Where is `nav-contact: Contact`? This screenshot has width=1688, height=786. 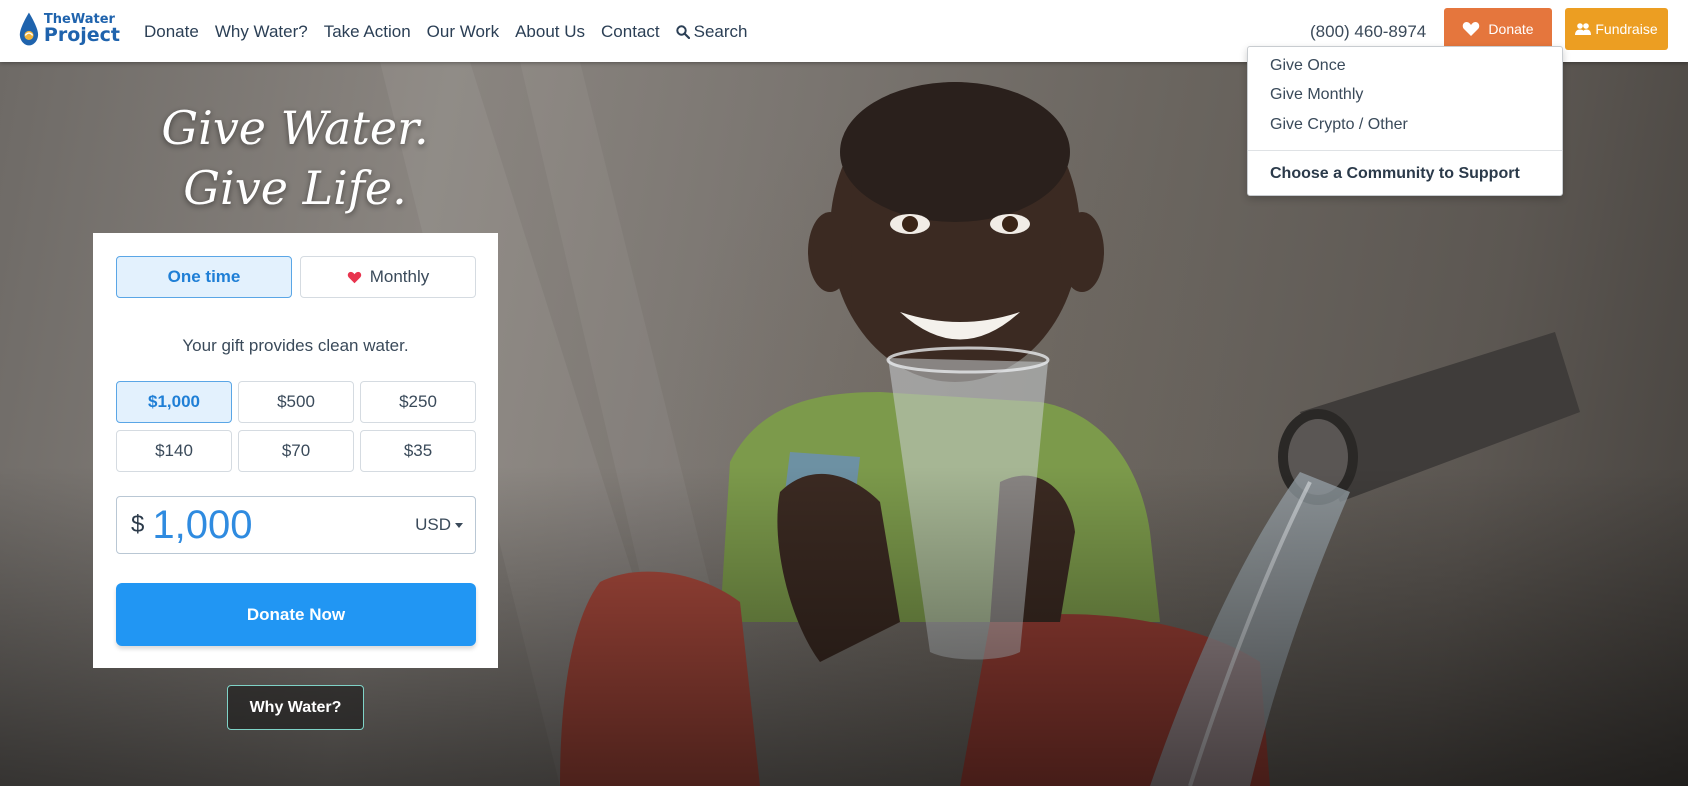
nav-contact: Contact is located at coordinates (630, 32).